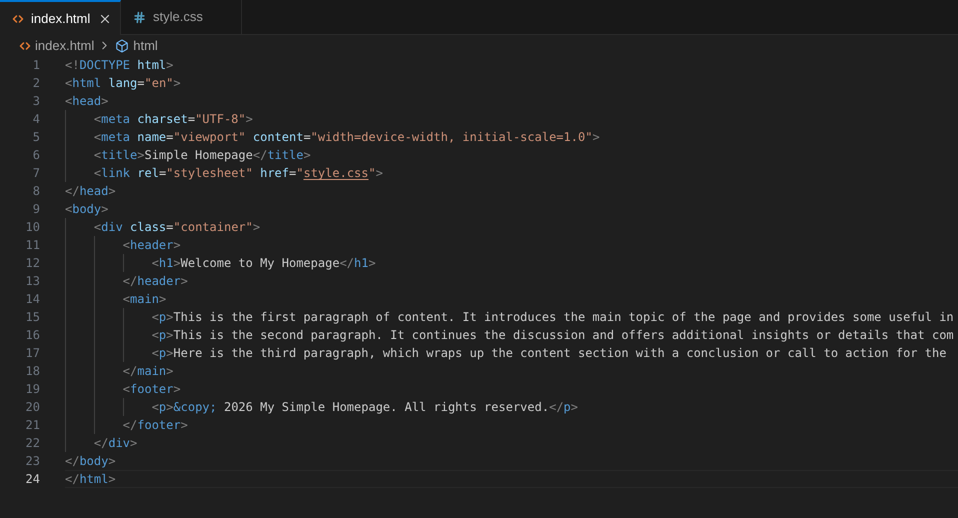 The image size is (958, 518). Describe the element at coordinates (90, 191) in the screenshot. I see `code-line: </head>` at that location.